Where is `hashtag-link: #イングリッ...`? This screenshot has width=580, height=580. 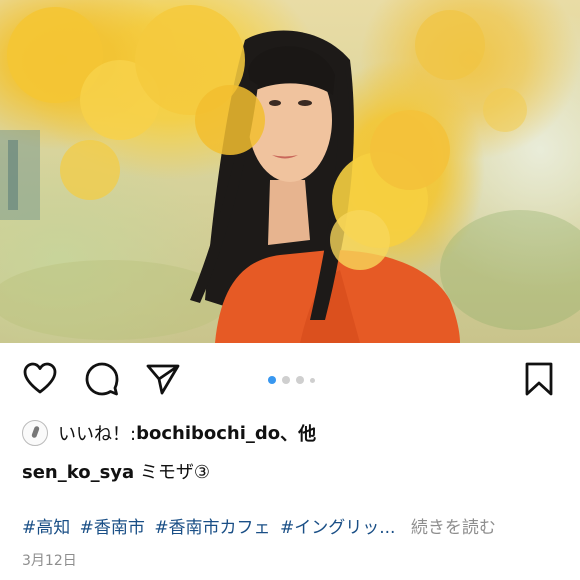
hashtag-link: #イングリッ... is located at coordinates (337, 528).